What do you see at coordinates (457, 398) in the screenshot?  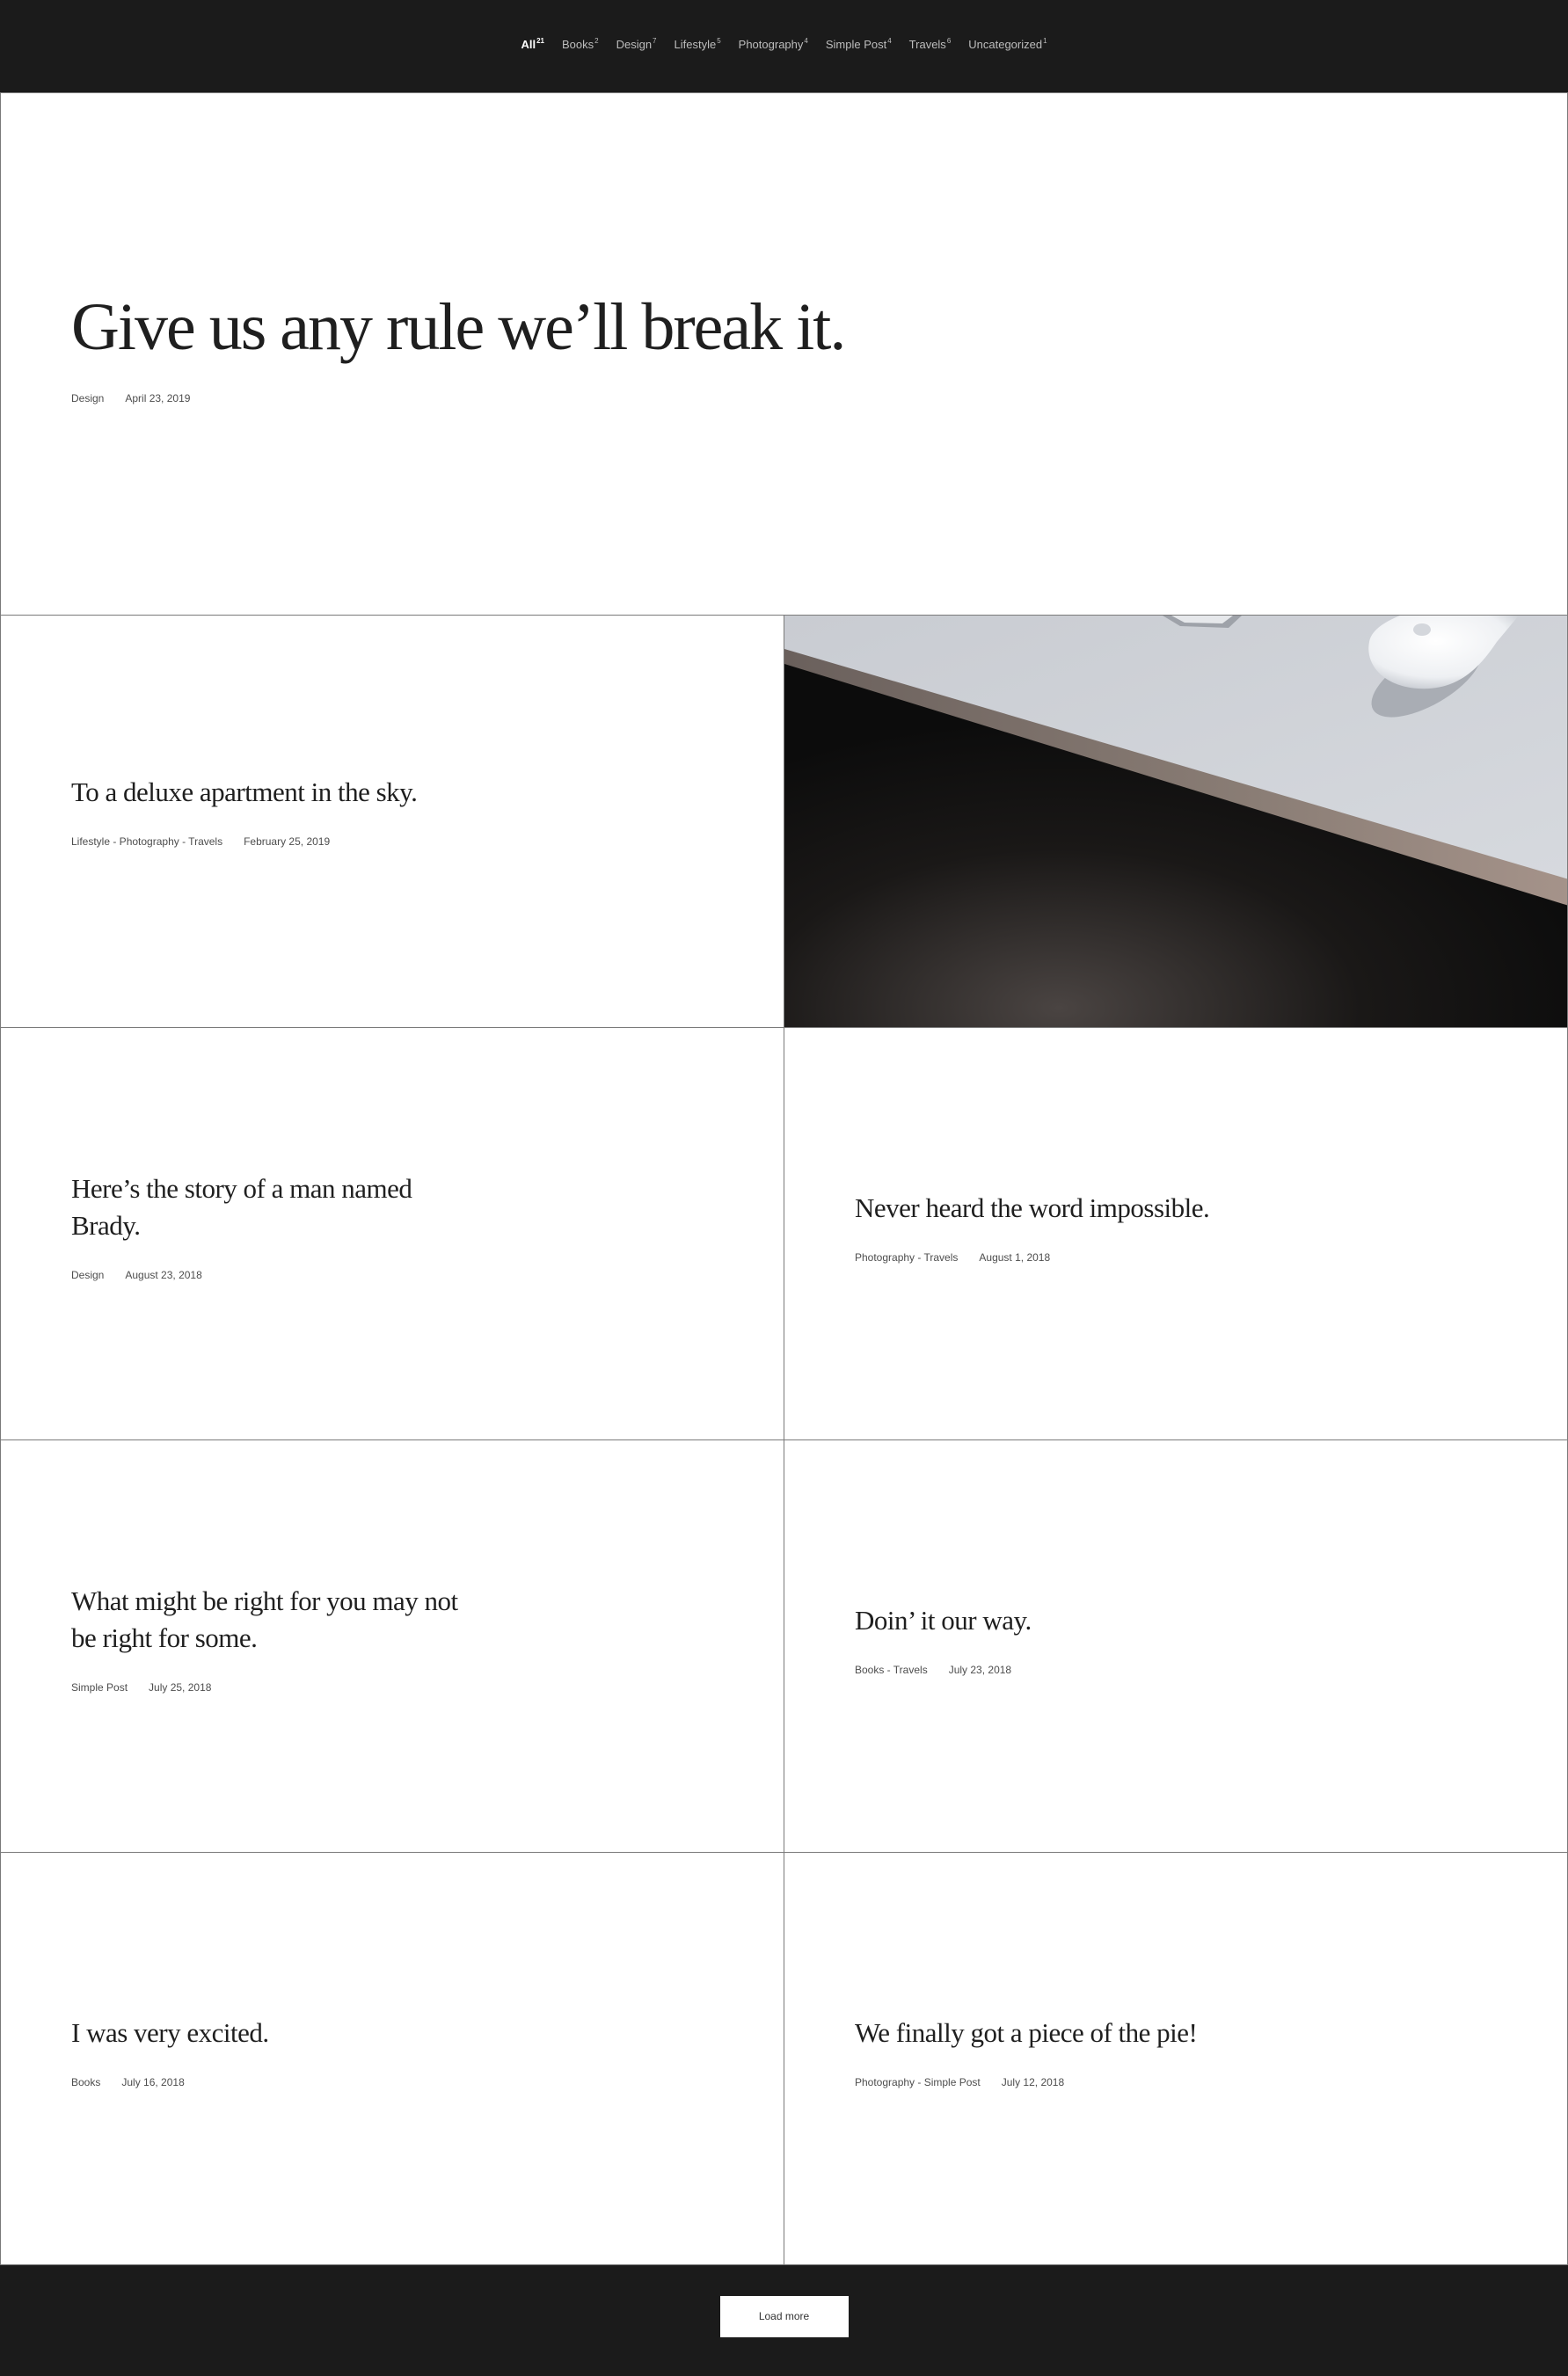 I see `post-meta: Design April 23, 2019` at bounding box center [457, 398].